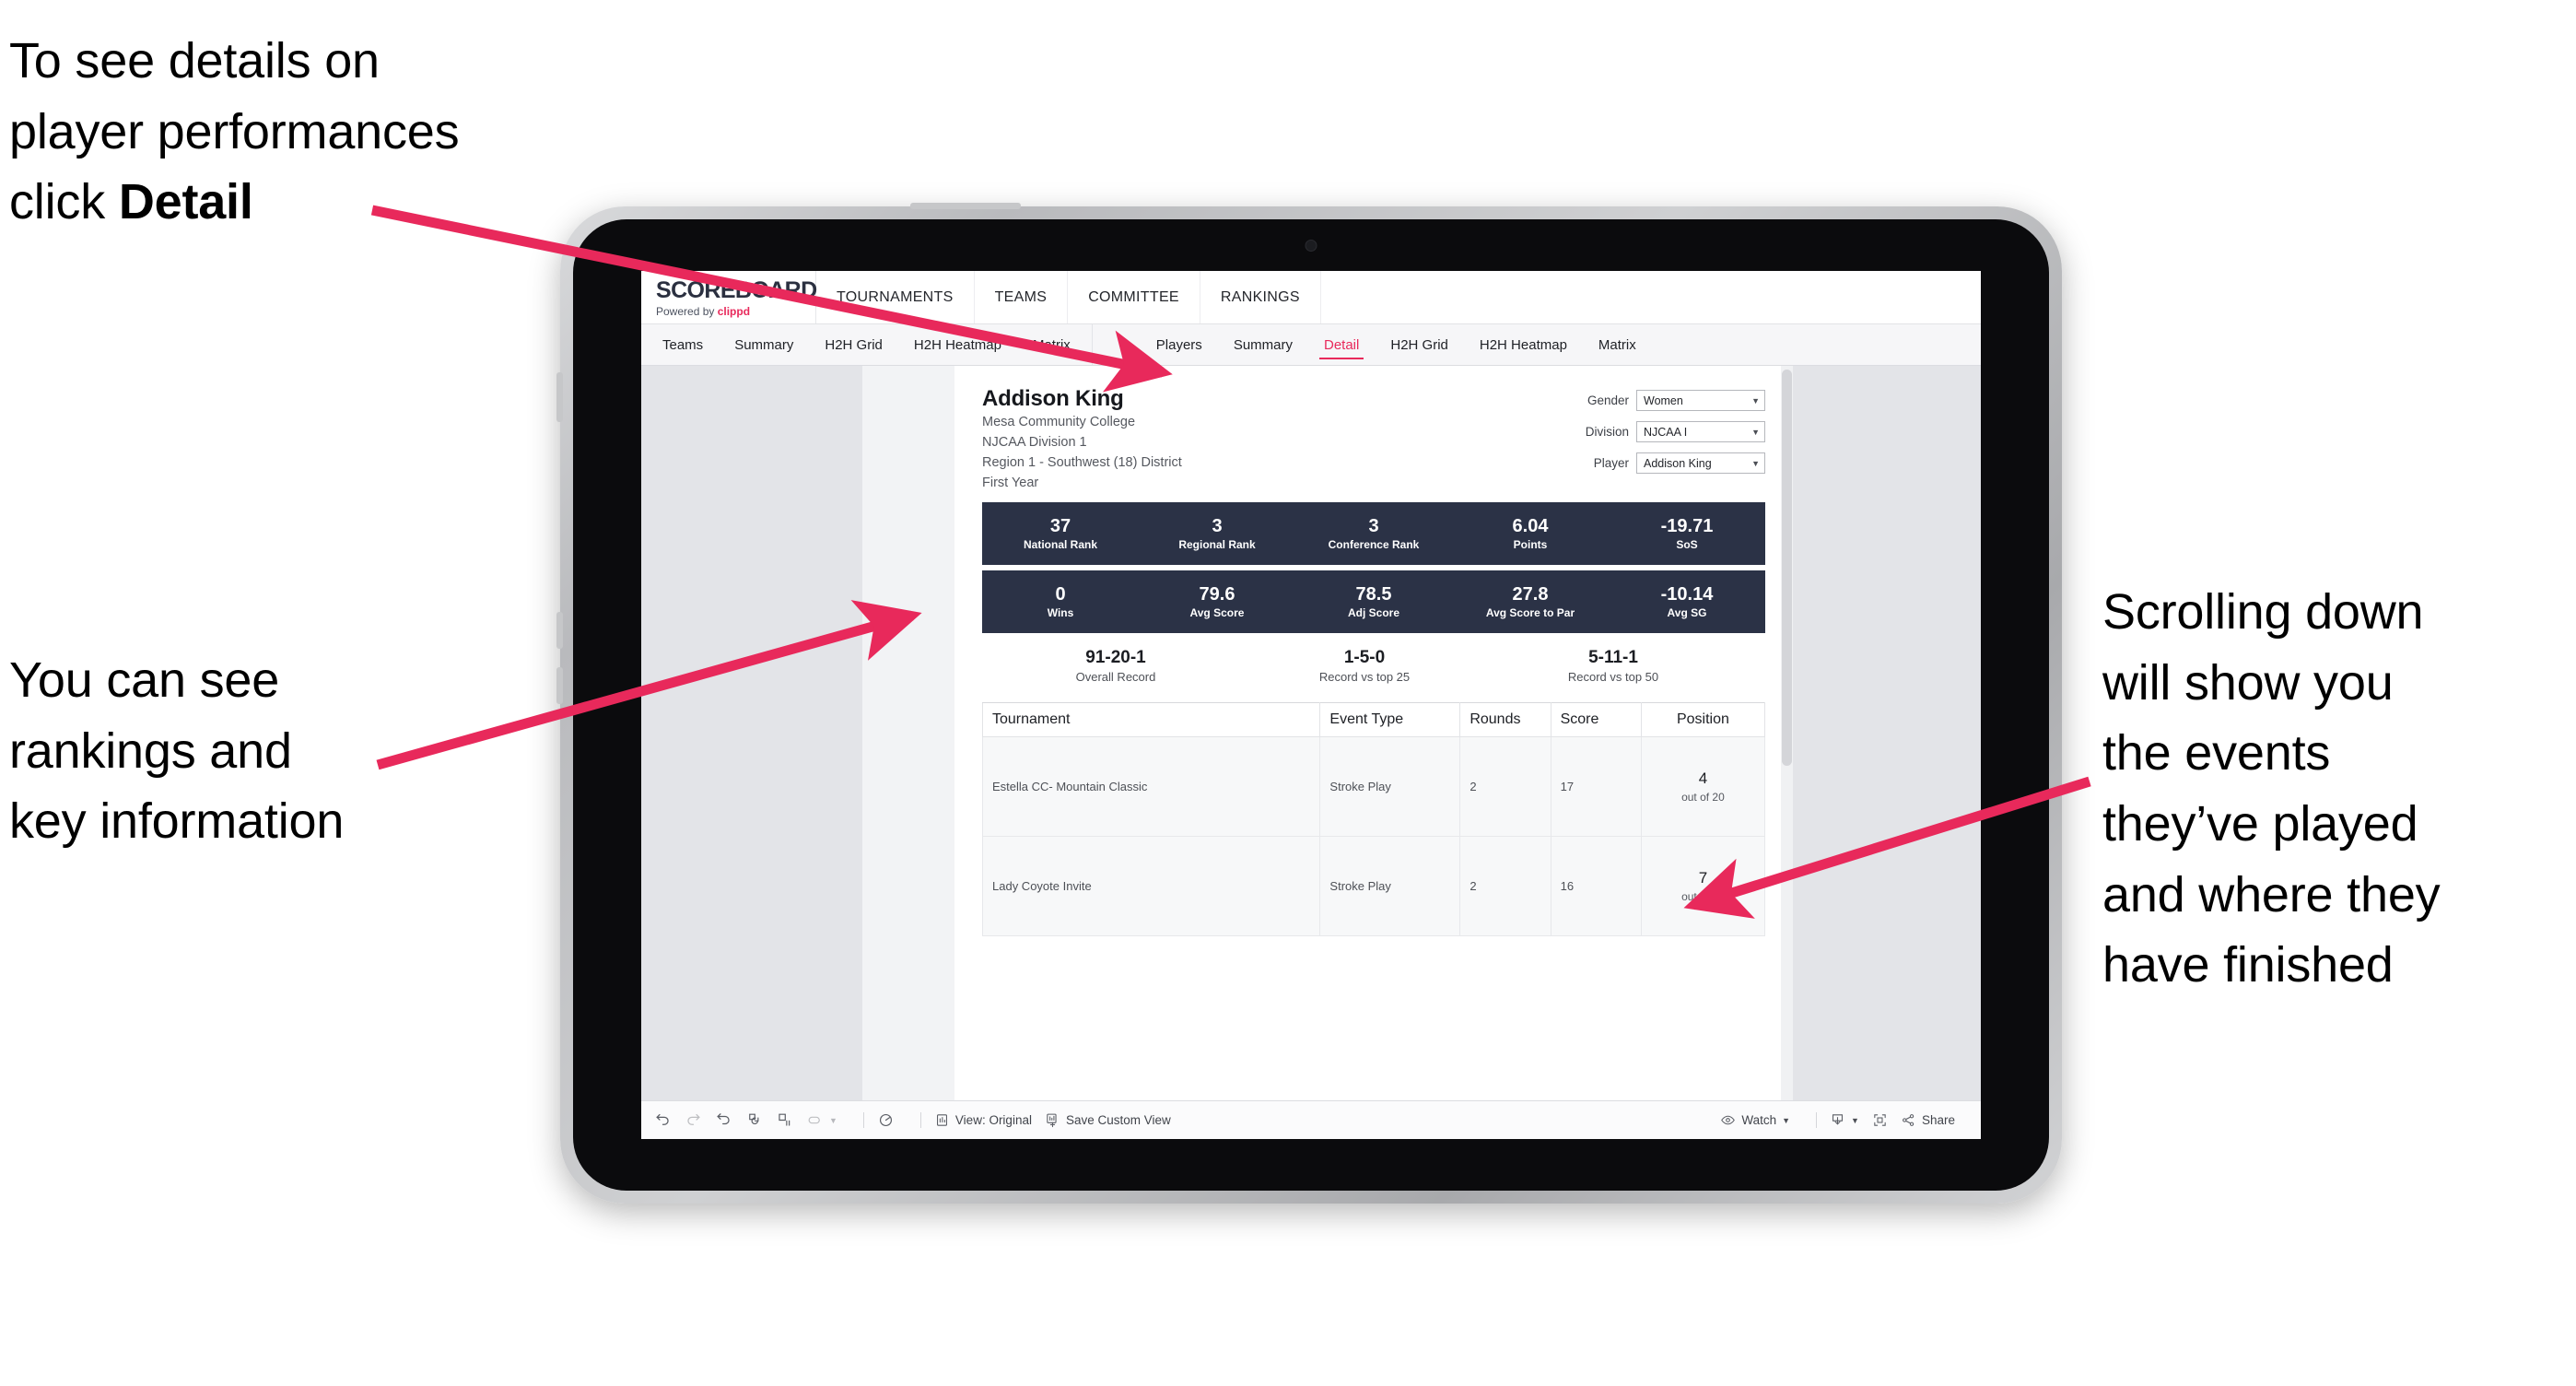 Image resolution: width=2576 pixels, height=1386 pixels. Describe the element at coordinates (1364, 658) in the screenshot. I see `record-value: 1-5-0` at that location.